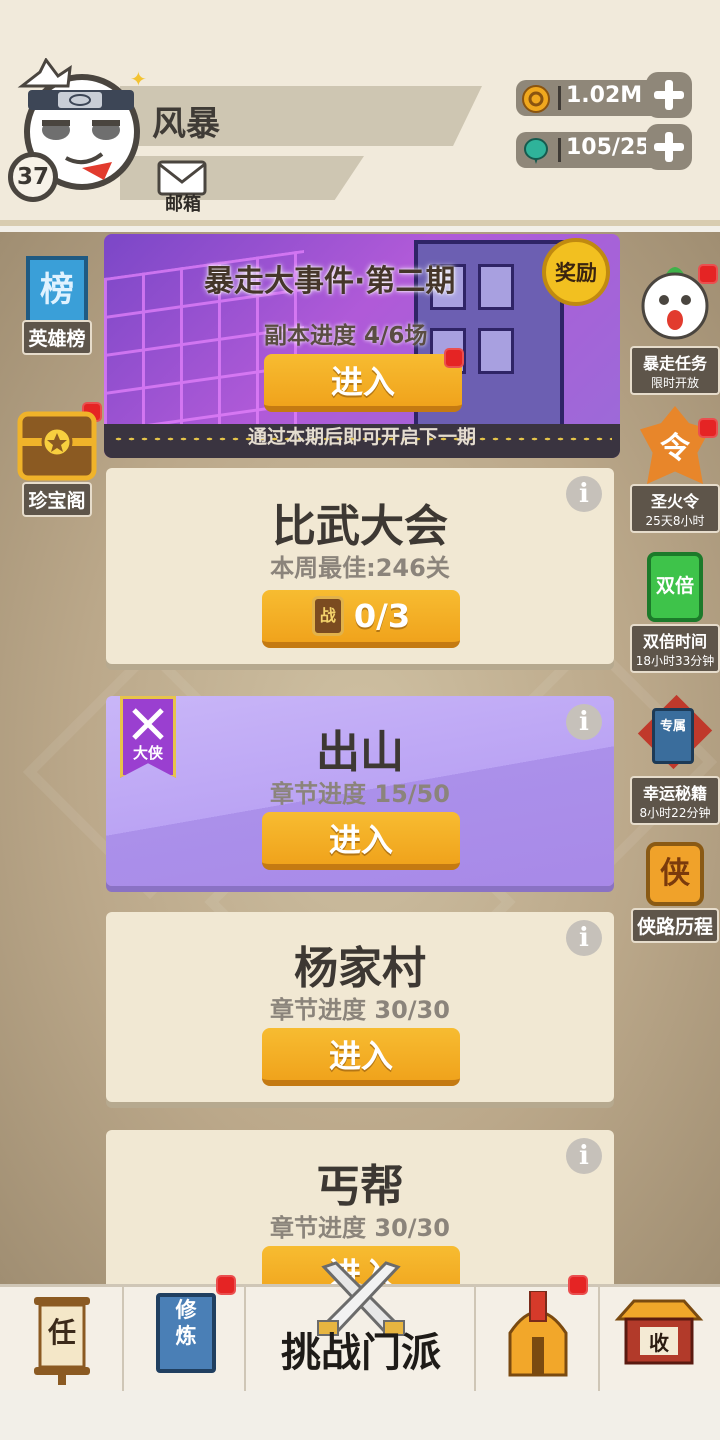 This screenshot has width=720, height=1440. I want to click on card-yangjiacun: i 杨家村 章节进度 30/30 进入, so click(360, 1007).